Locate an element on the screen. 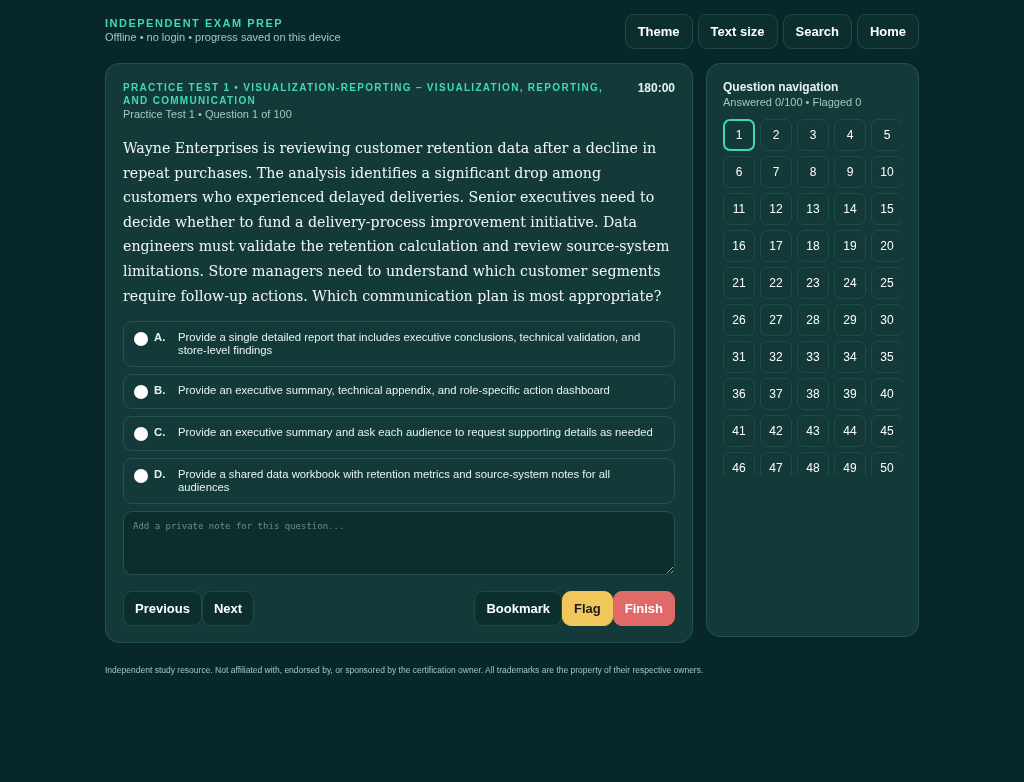 Image resolution: width=1024 pixels, height=782 pixels. question-number-button: 43 is located at coordinates (813, 431).